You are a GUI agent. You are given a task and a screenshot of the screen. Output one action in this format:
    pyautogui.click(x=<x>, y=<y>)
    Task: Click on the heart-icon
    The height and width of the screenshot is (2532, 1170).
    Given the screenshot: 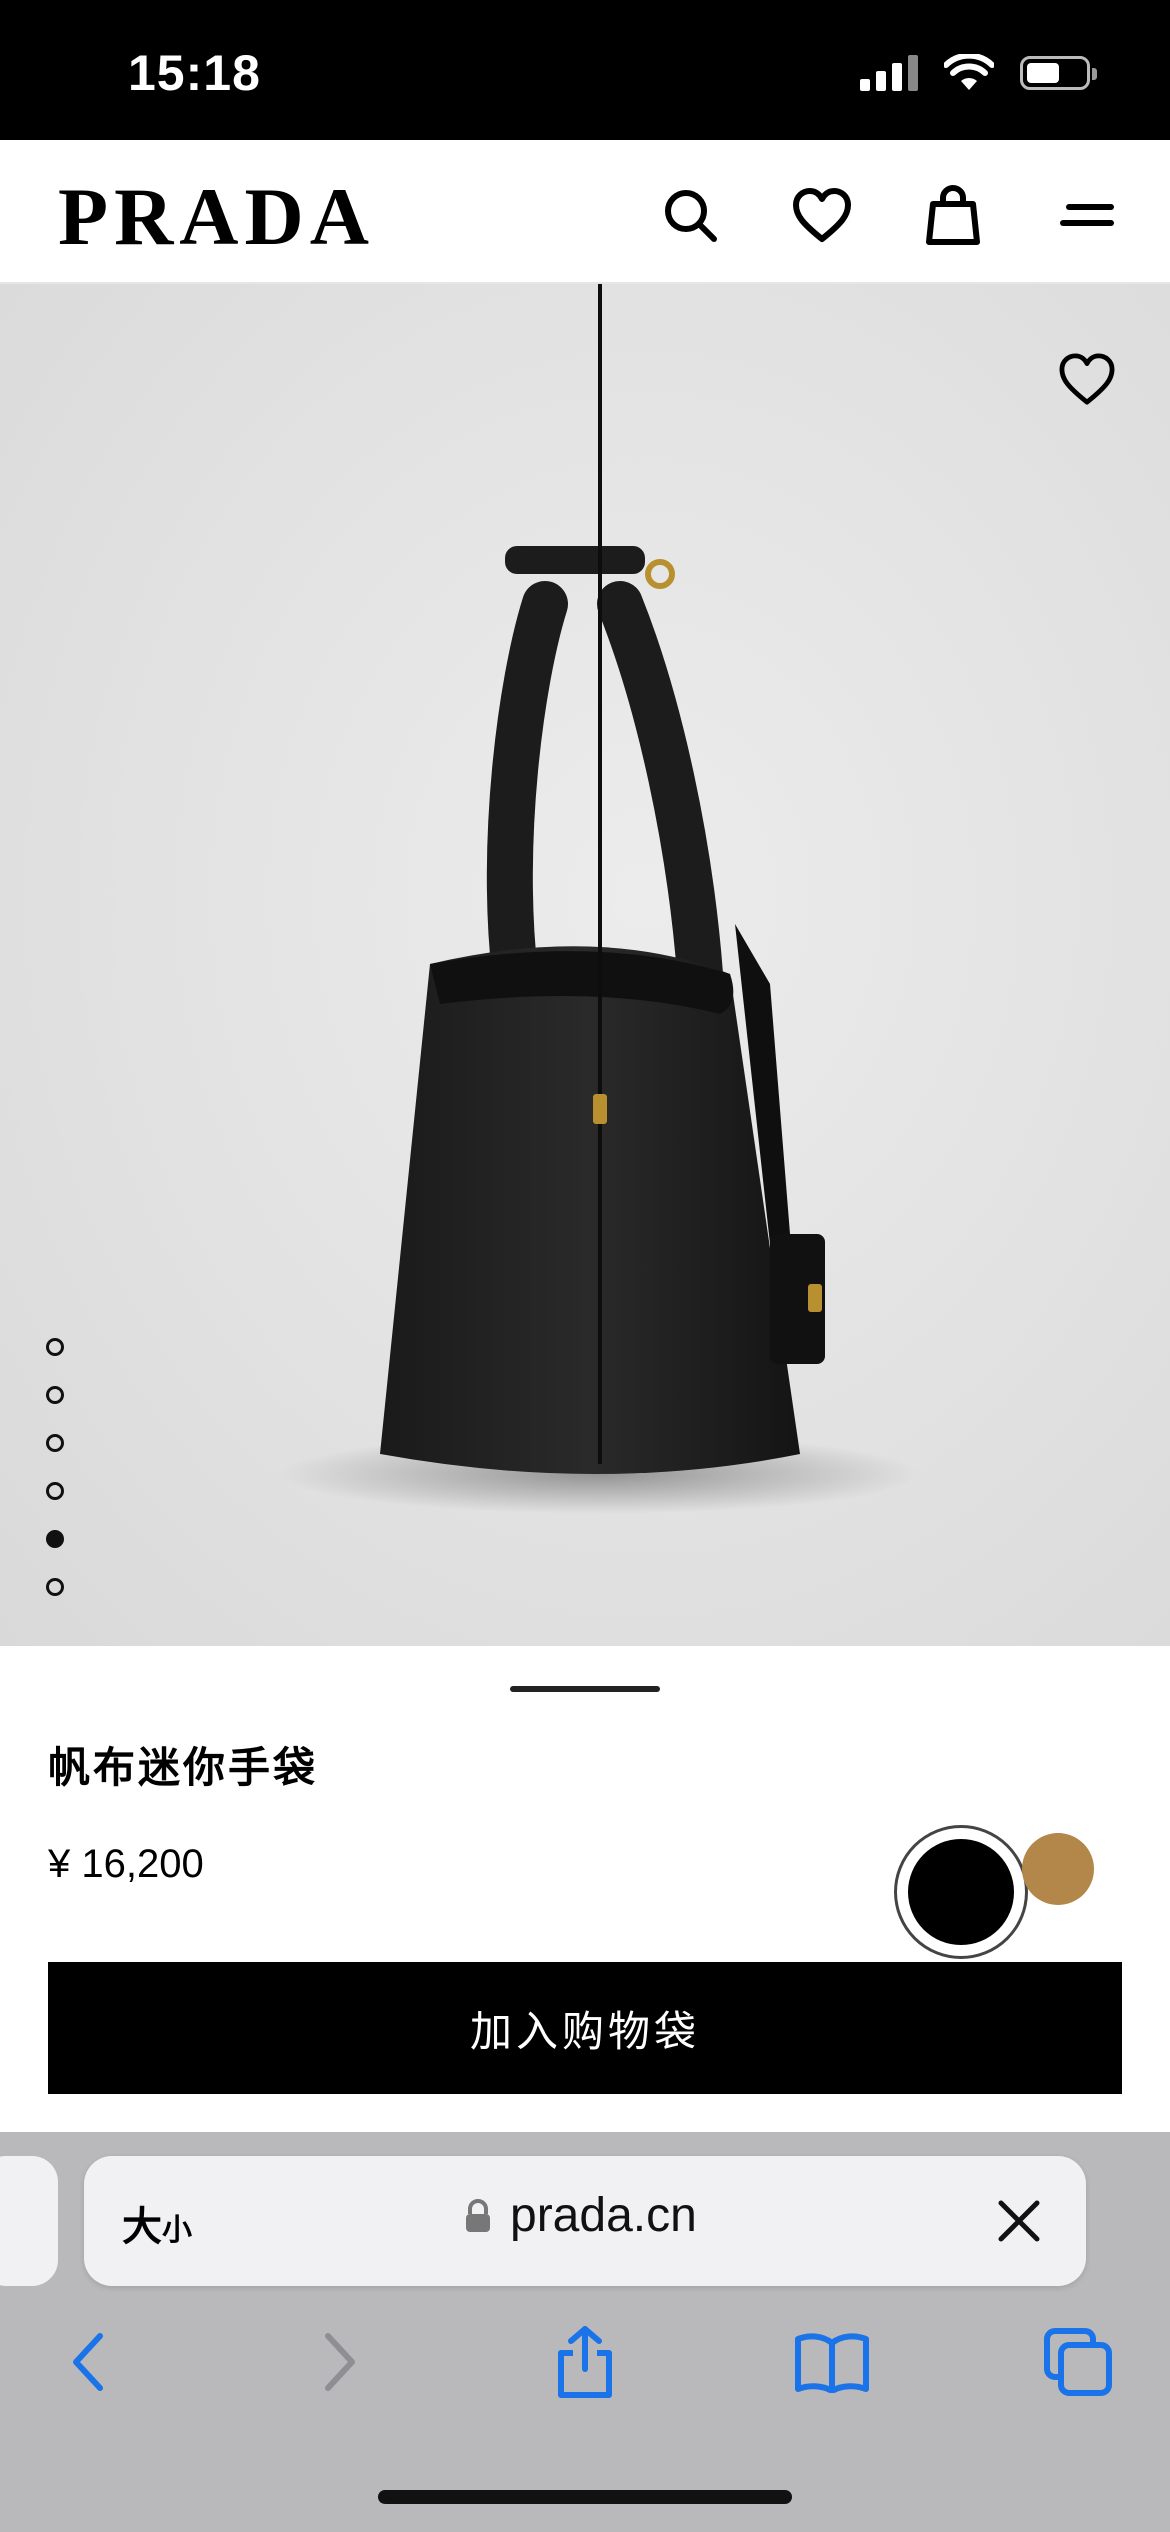 What is the action you would take?
    pyautogui.click(x=822, y=215)
    